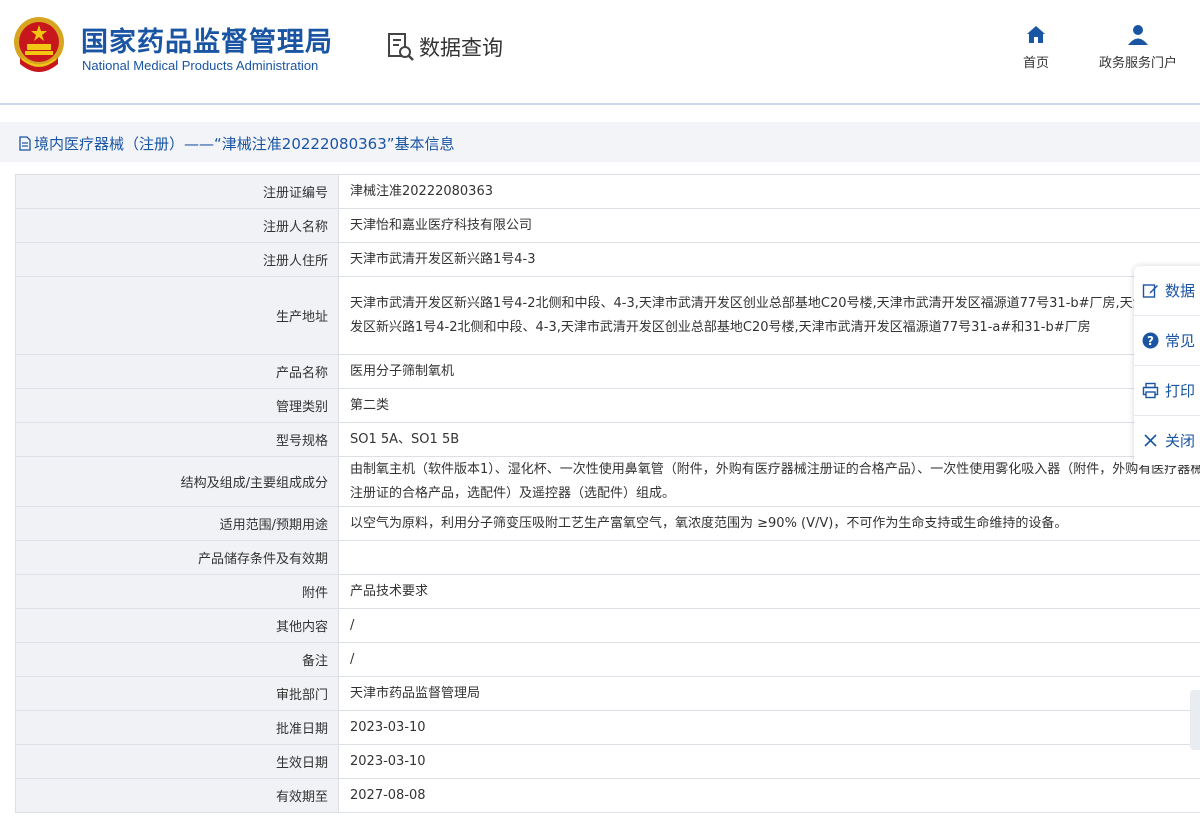  What do you see at coordinates (769, 191) in the screenshot?
I see `field-value: 津械注准20222080363` at bounding box center [769, 191].